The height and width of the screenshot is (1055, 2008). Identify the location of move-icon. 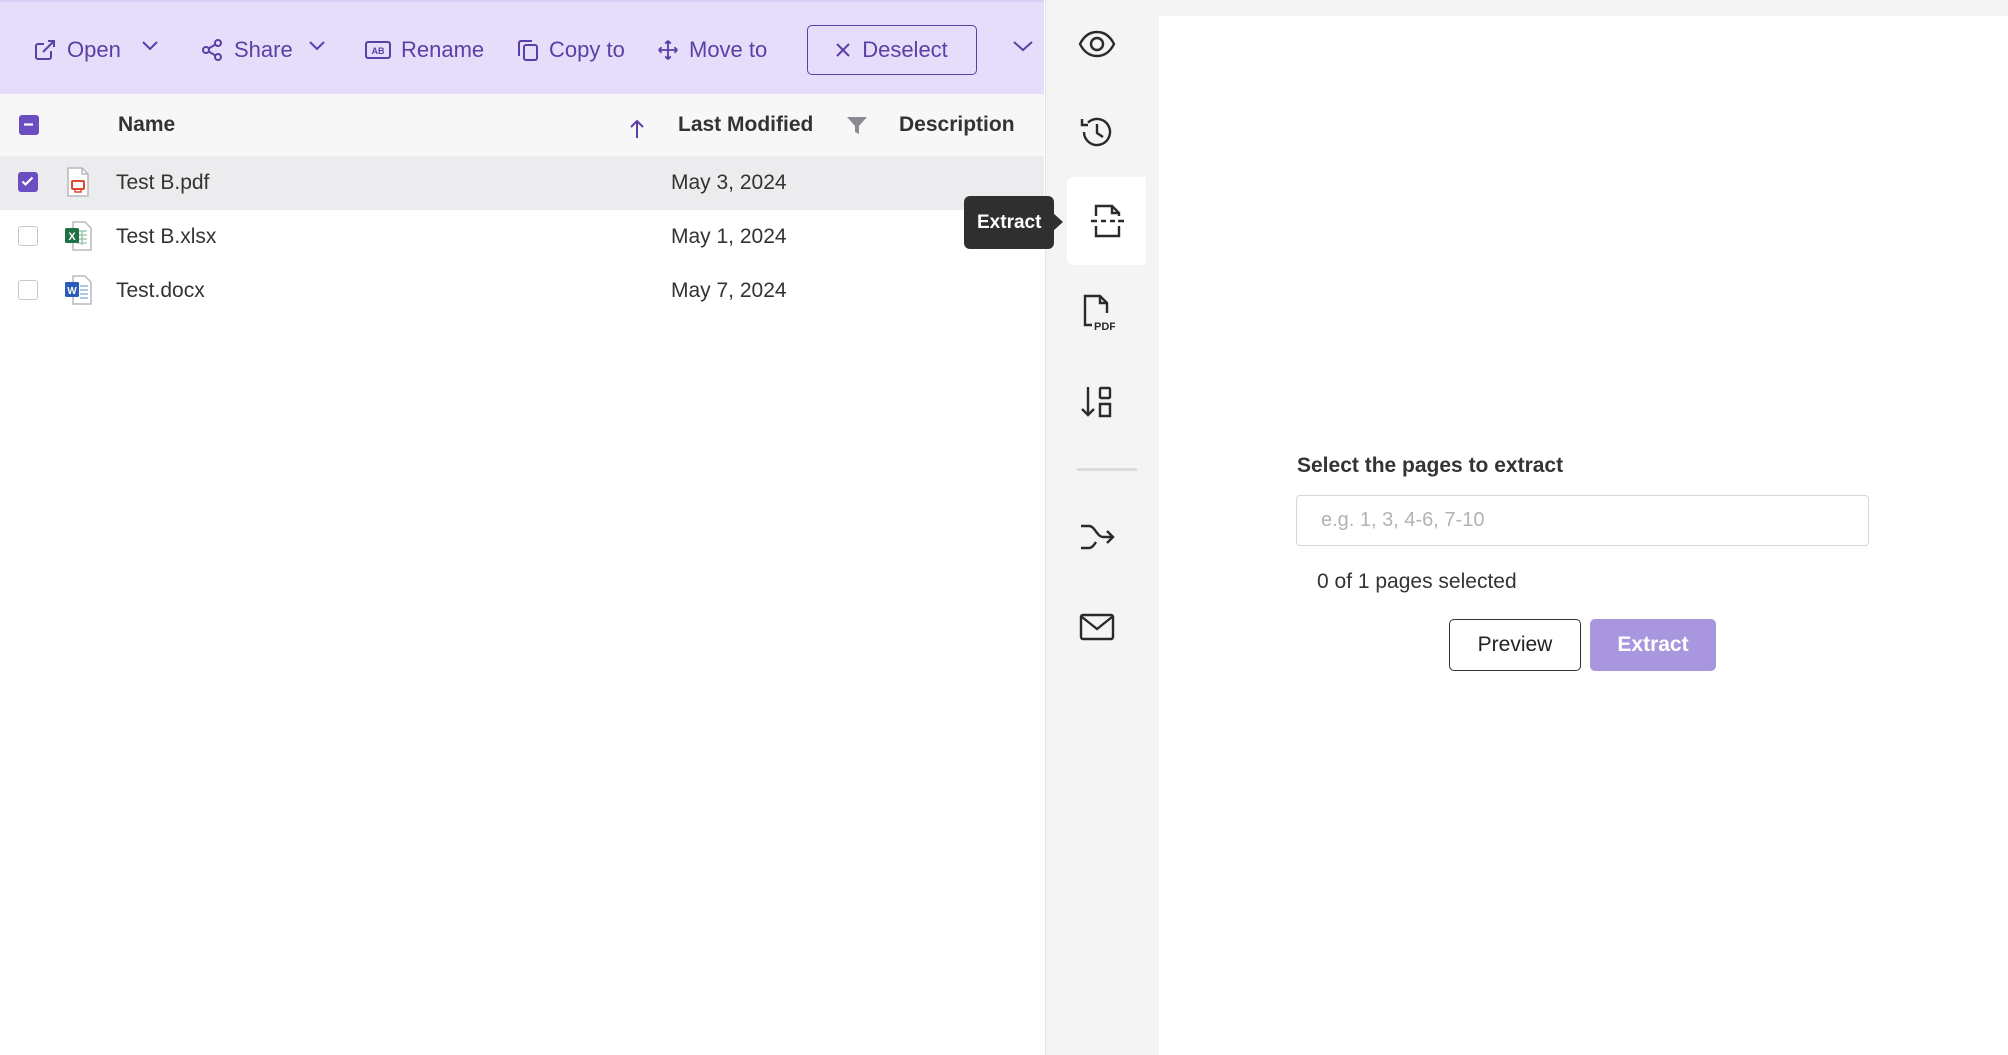
(668, 50).